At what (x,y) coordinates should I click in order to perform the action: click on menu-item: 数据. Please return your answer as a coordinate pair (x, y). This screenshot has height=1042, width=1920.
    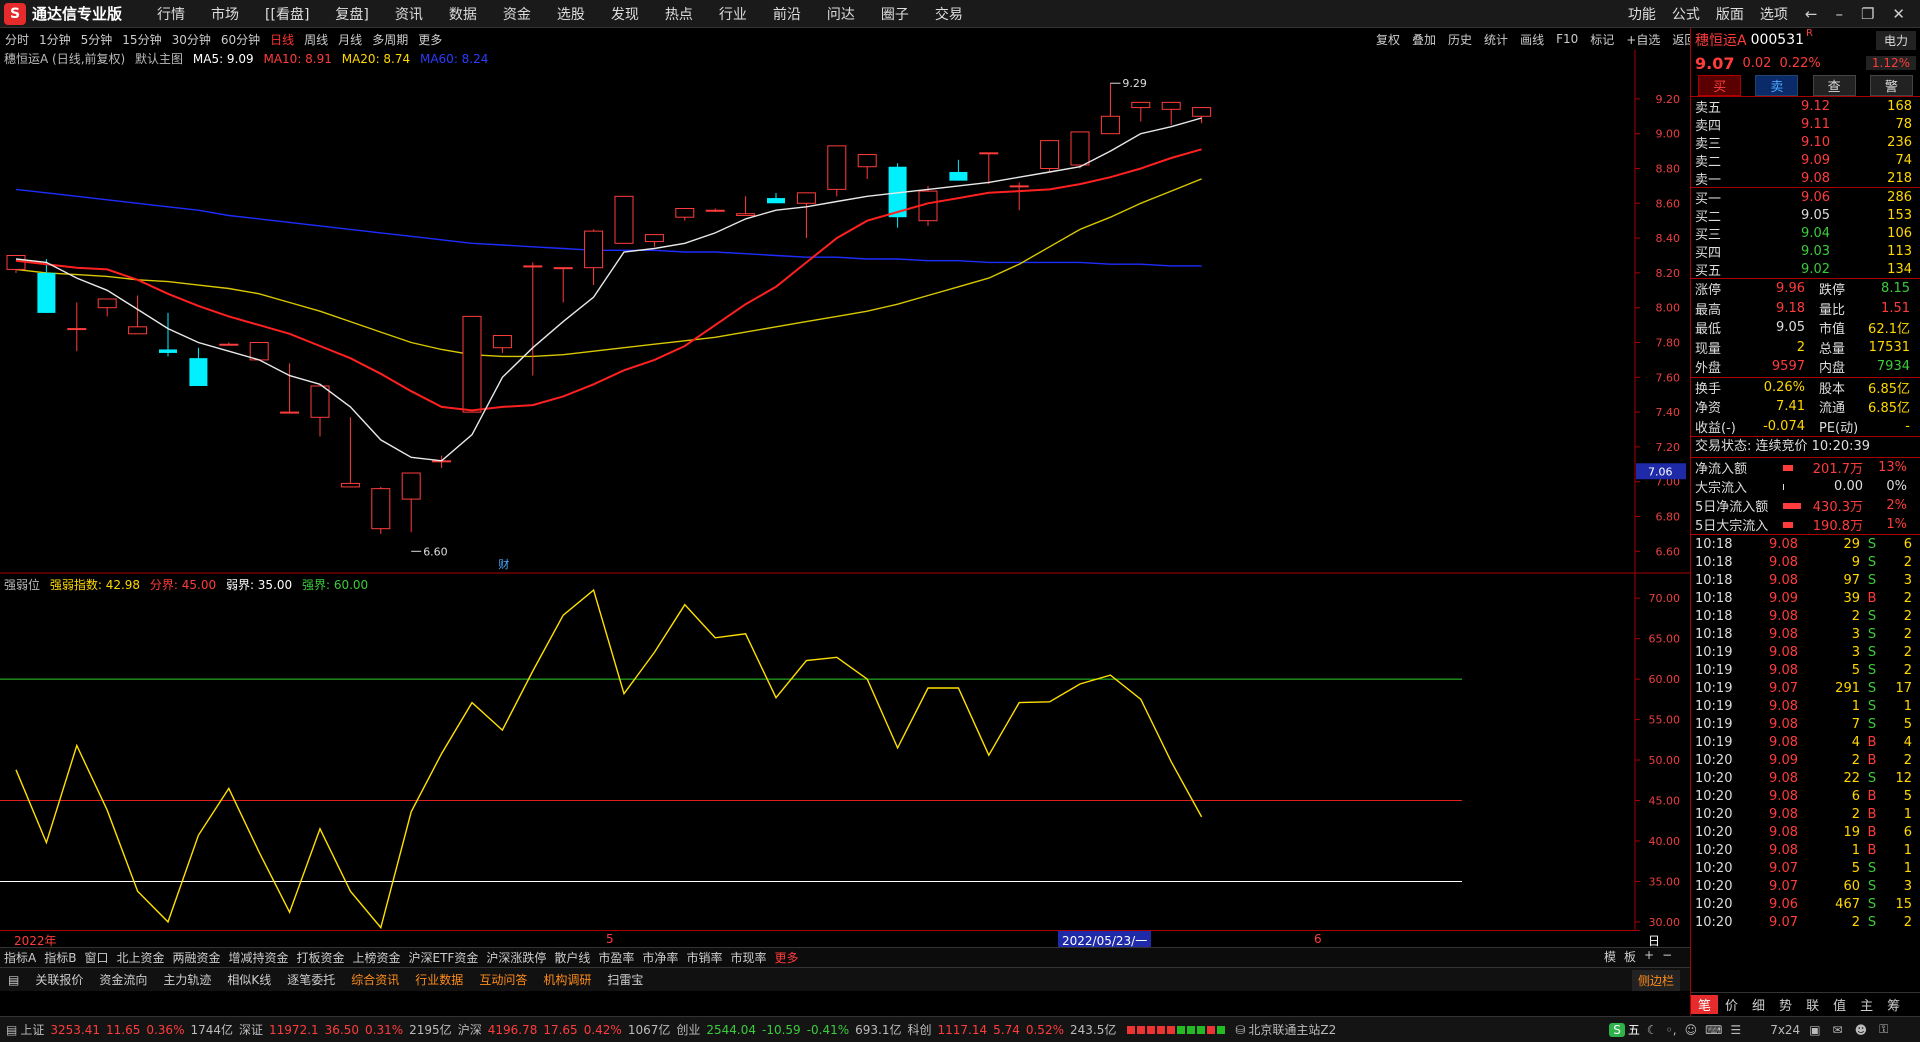
    Looking at the image, I should click on (463, 14).